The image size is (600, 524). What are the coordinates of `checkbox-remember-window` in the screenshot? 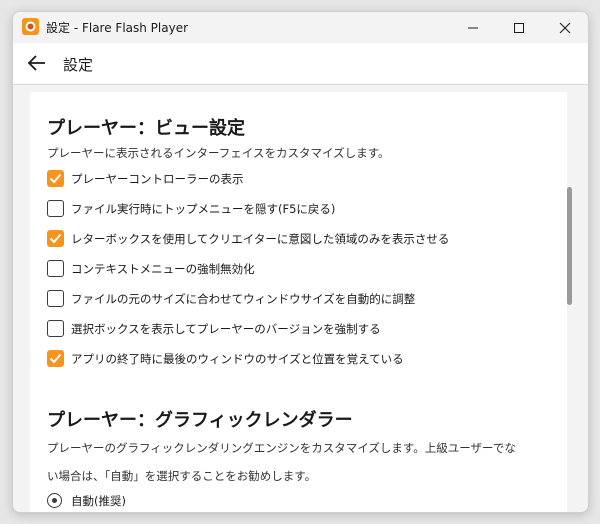 It's located at (55, 358).